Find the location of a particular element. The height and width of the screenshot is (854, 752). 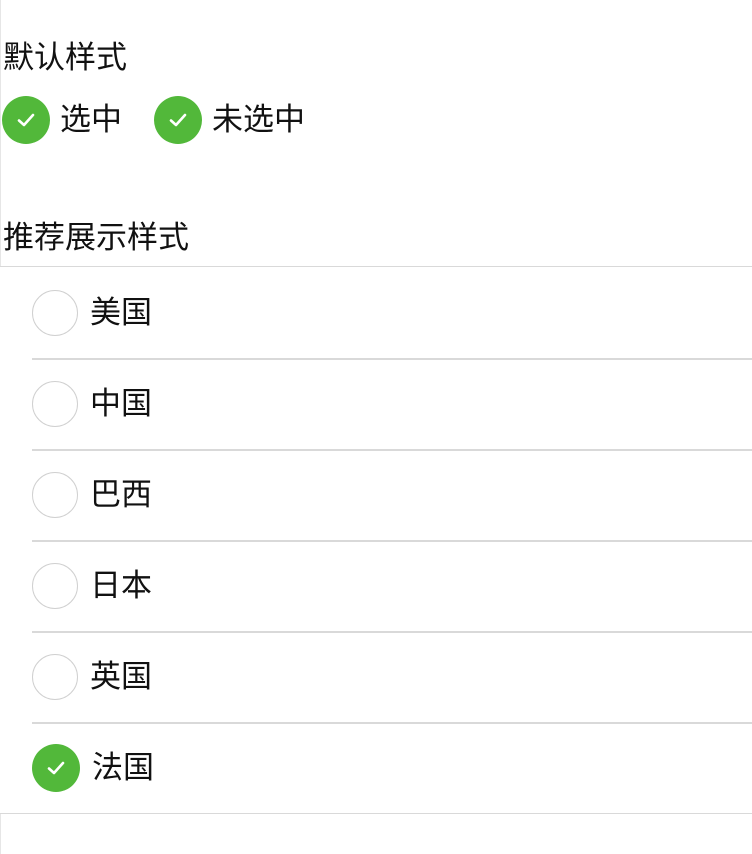

radio-option-label: 未选中 is located at coordinates (258, 120).